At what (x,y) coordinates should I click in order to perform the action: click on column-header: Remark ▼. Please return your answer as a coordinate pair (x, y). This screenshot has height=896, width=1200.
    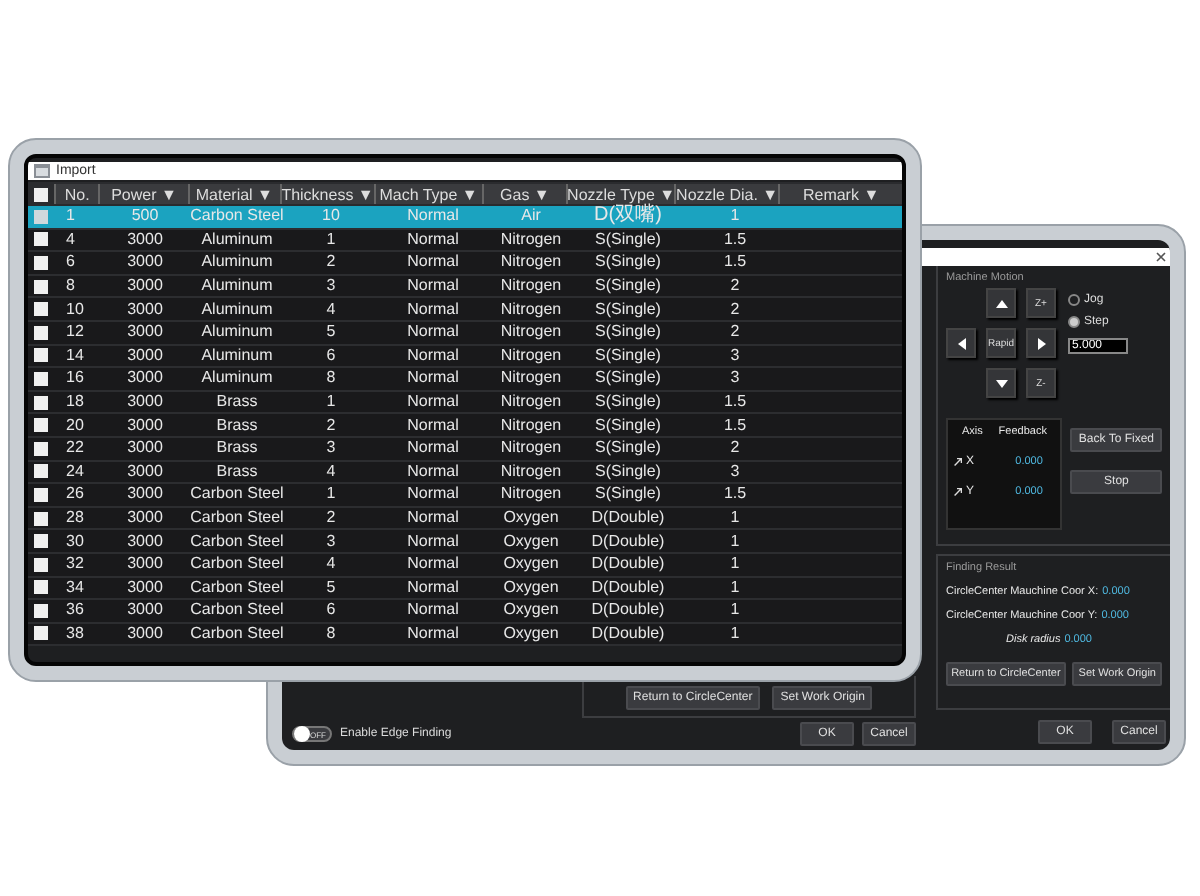
    Looking at the image, I should click on (840, 194).